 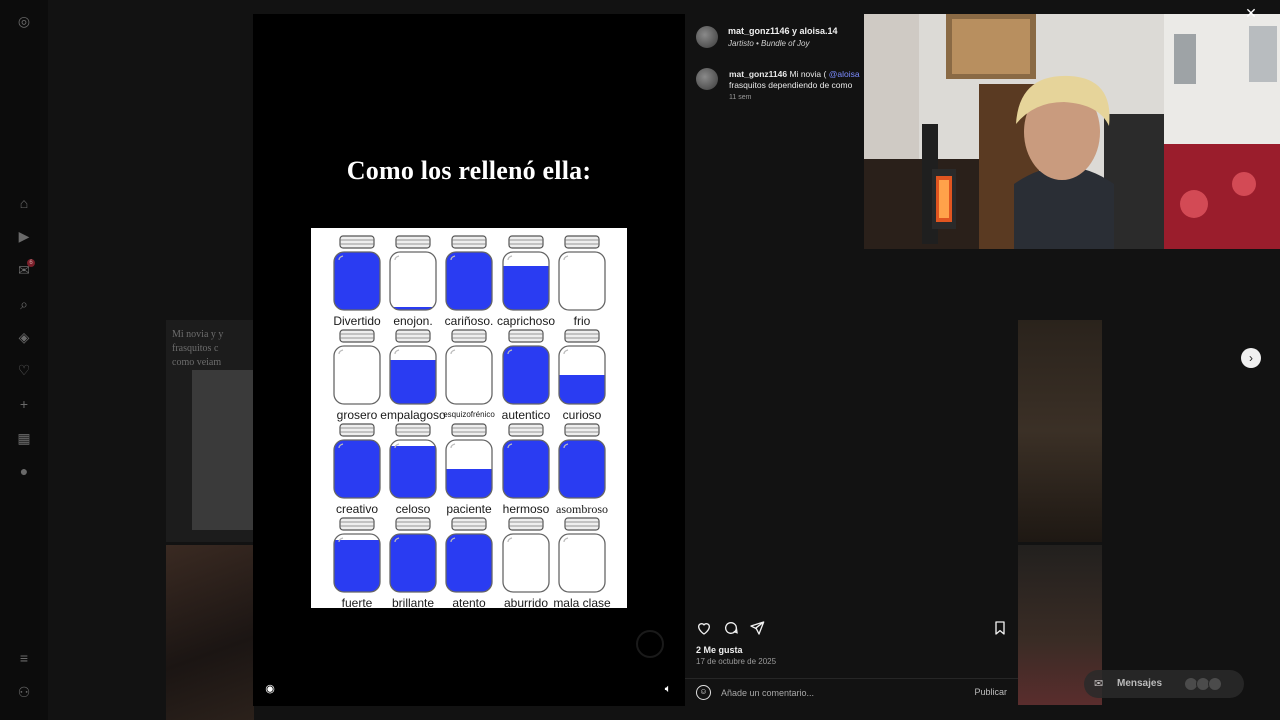 What do you see at coordinates (703, 692) in the screenshot?
I see `emoji-icon: ☺` at bounding box center [703, 692].